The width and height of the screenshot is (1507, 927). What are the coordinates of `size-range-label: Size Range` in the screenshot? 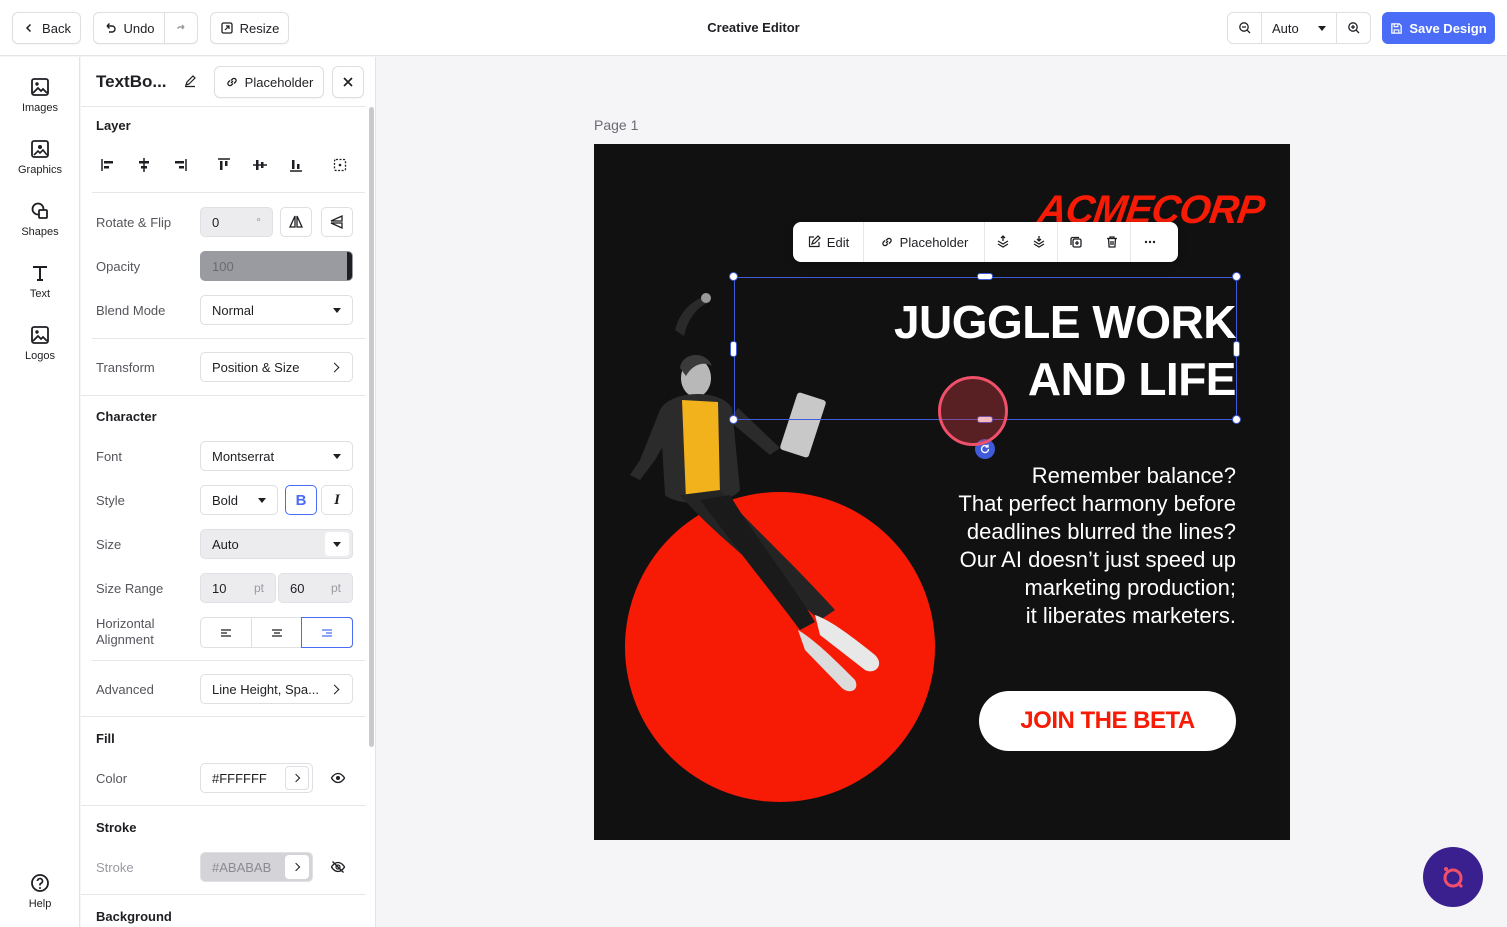 It's located at (130, 588).